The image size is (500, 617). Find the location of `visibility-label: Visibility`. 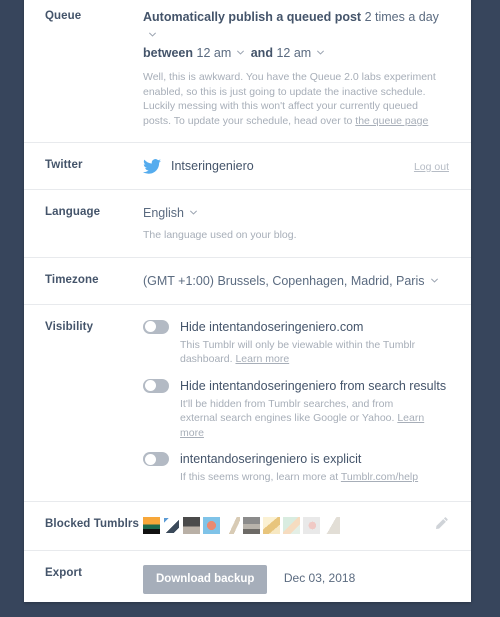

visibility-label: Visibility is located at coordinates (69, 326).